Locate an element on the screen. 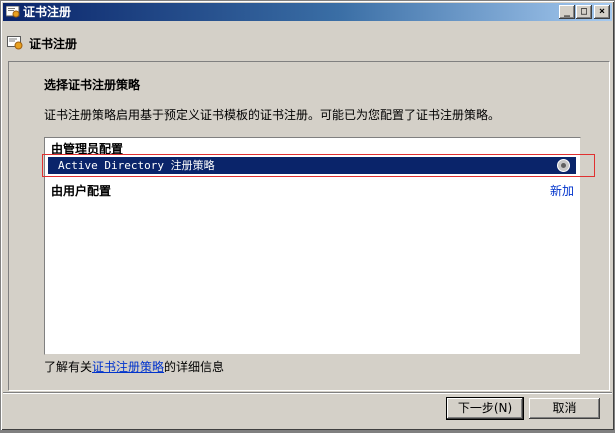 The width and height of the screenshot is (615, 433). maximize-button: □ is located at coordinates (584, 12).